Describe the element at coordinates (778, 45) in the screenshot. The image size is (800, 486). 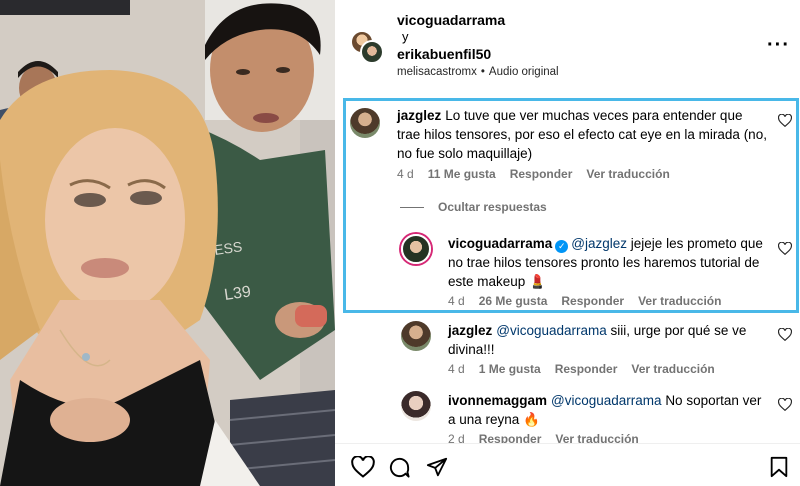
I see `more-icon: ···` at that location.